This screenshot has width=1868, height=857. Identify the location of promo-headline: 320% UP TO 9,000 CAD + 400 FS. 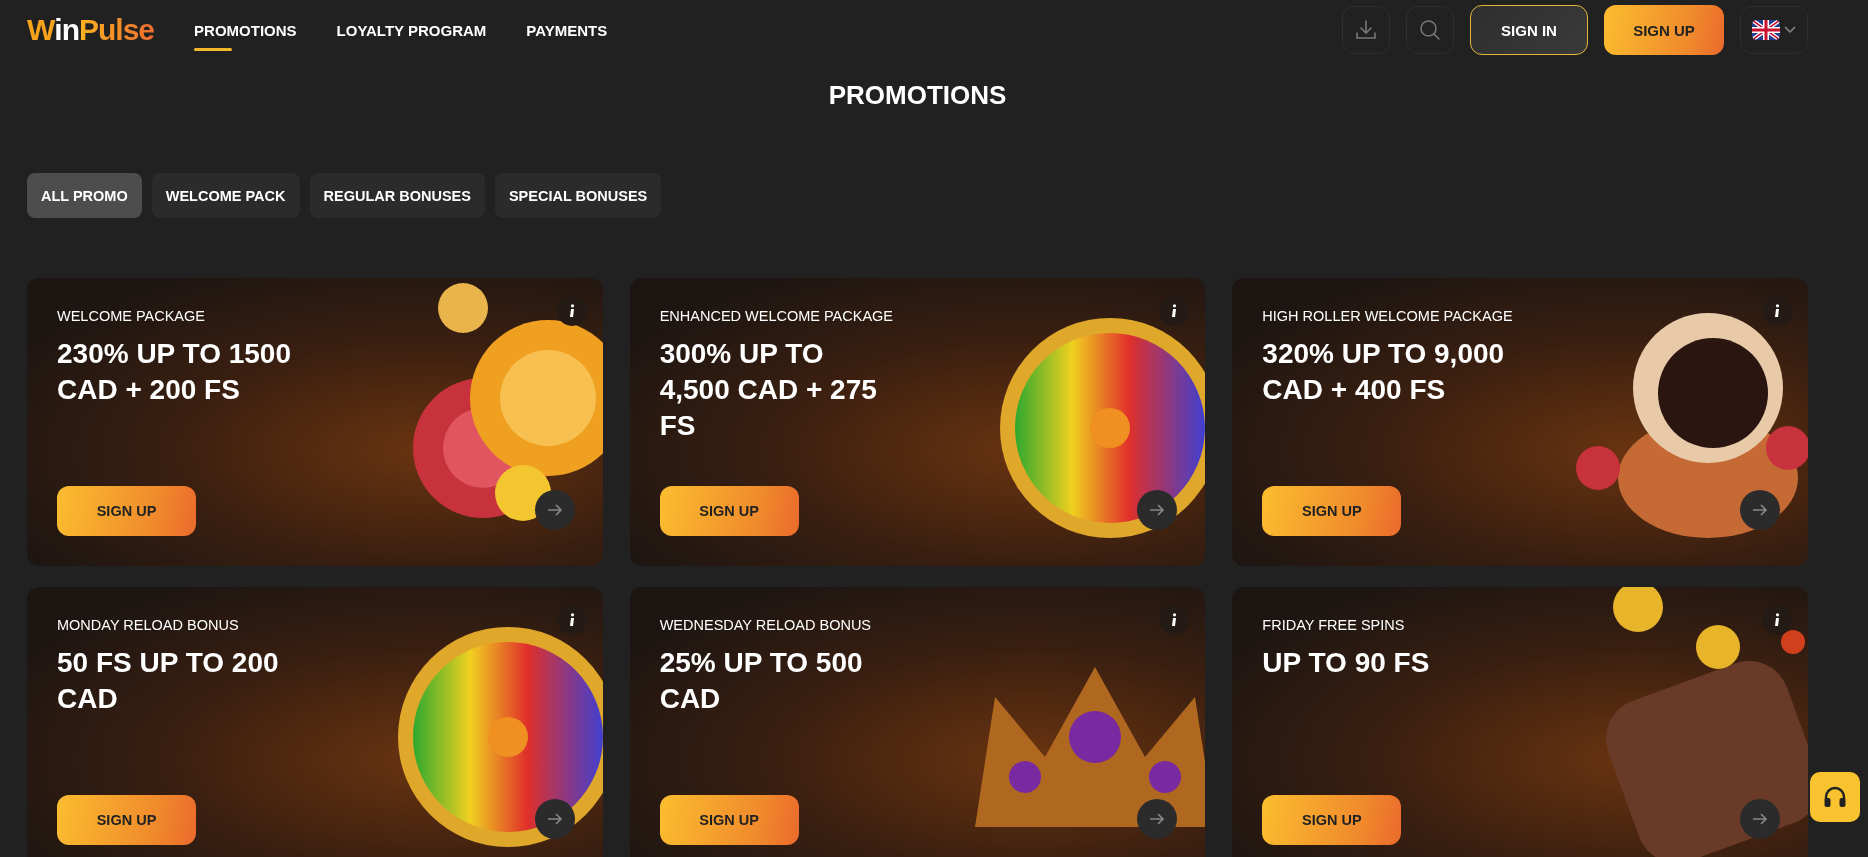
(1383, 372).